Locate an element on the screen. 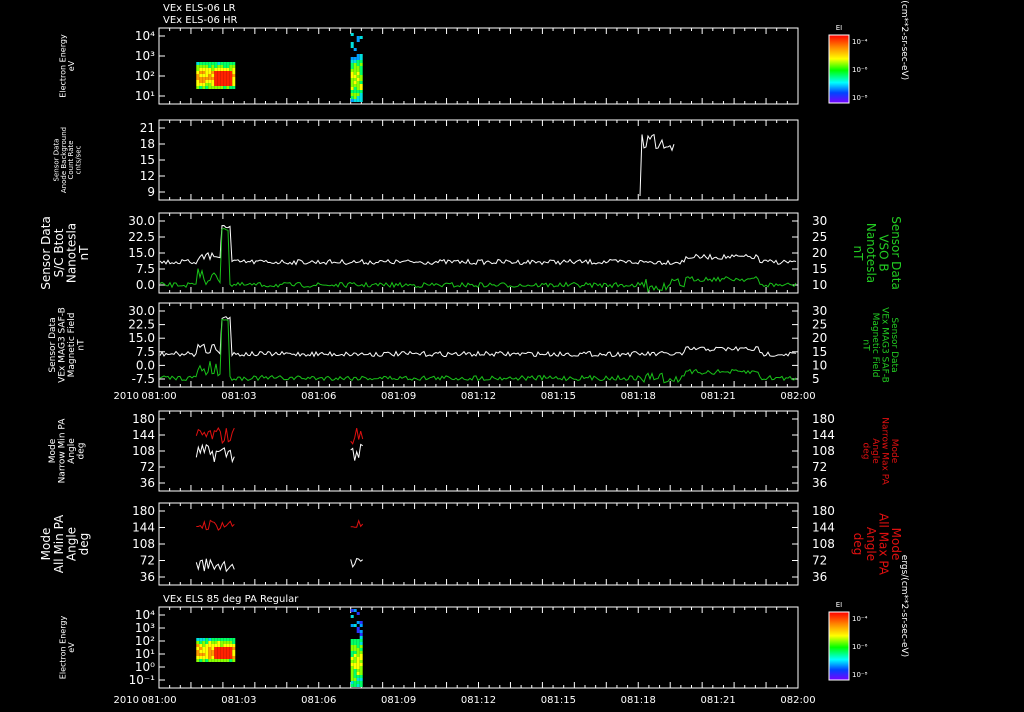 This screenshot has width=1024, height=712. right-tick-label: 25 is located at coordinates (819, 237).